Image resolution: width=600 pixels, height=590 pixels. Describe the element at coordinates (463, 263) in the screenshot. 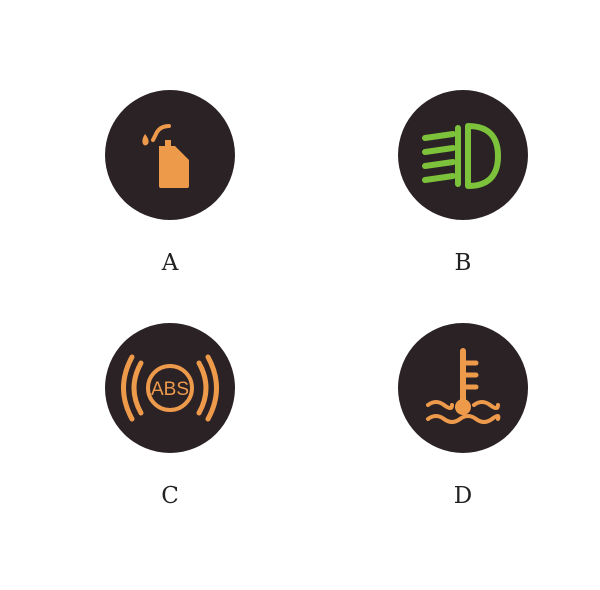

I see `option-label: B` at that location.